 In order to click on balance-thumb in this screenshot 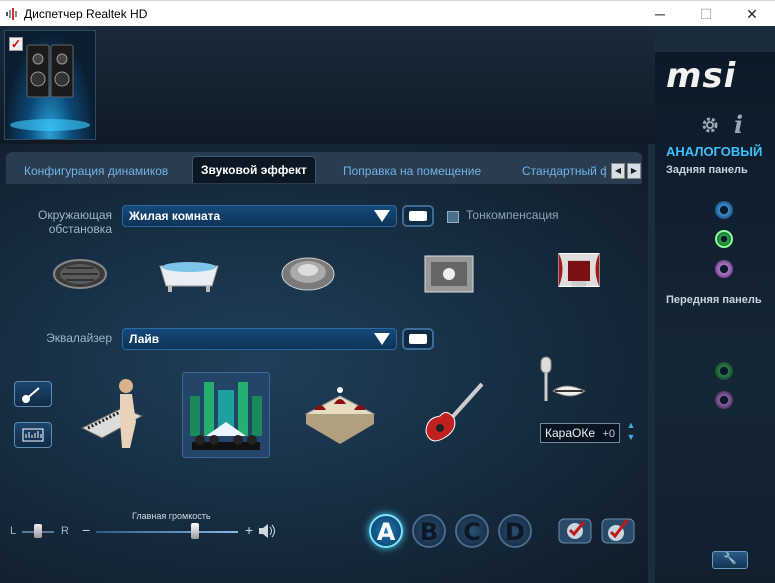, I will do `click(38, 531)`.